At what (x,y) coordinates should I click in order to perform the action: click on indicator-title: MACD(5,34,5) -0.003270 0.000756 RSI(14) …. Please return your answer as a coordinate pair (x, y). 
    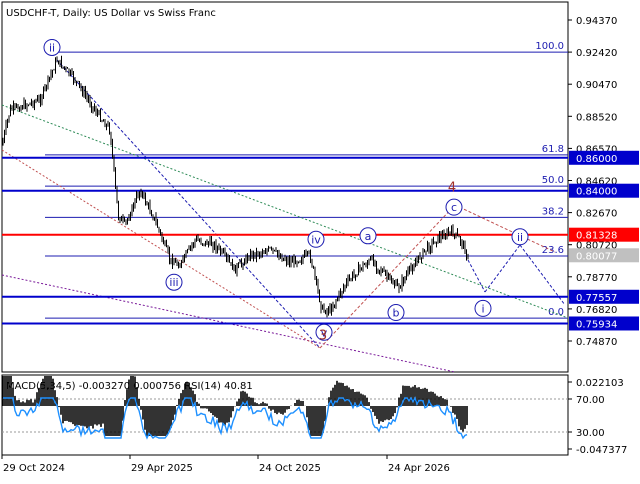
    Looking at the image, I should click on (129, 386).